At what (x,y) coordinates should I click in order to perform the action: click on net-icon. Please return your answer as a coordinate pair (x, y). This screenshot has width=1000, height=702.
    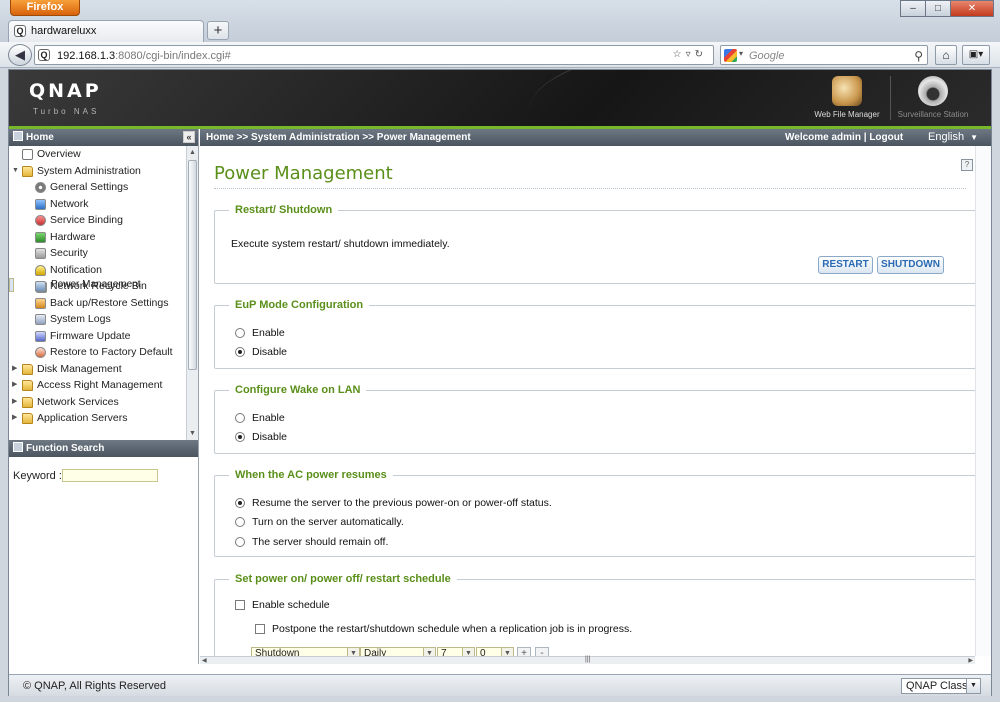
    Looking at the image, I should click on (40, 204).